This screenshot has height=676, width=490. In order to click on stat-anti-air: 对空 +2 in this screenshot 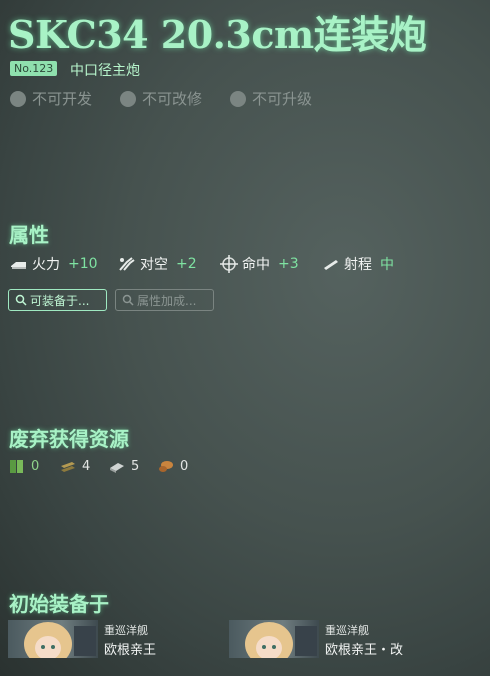, I will do `click(157, 264)`.